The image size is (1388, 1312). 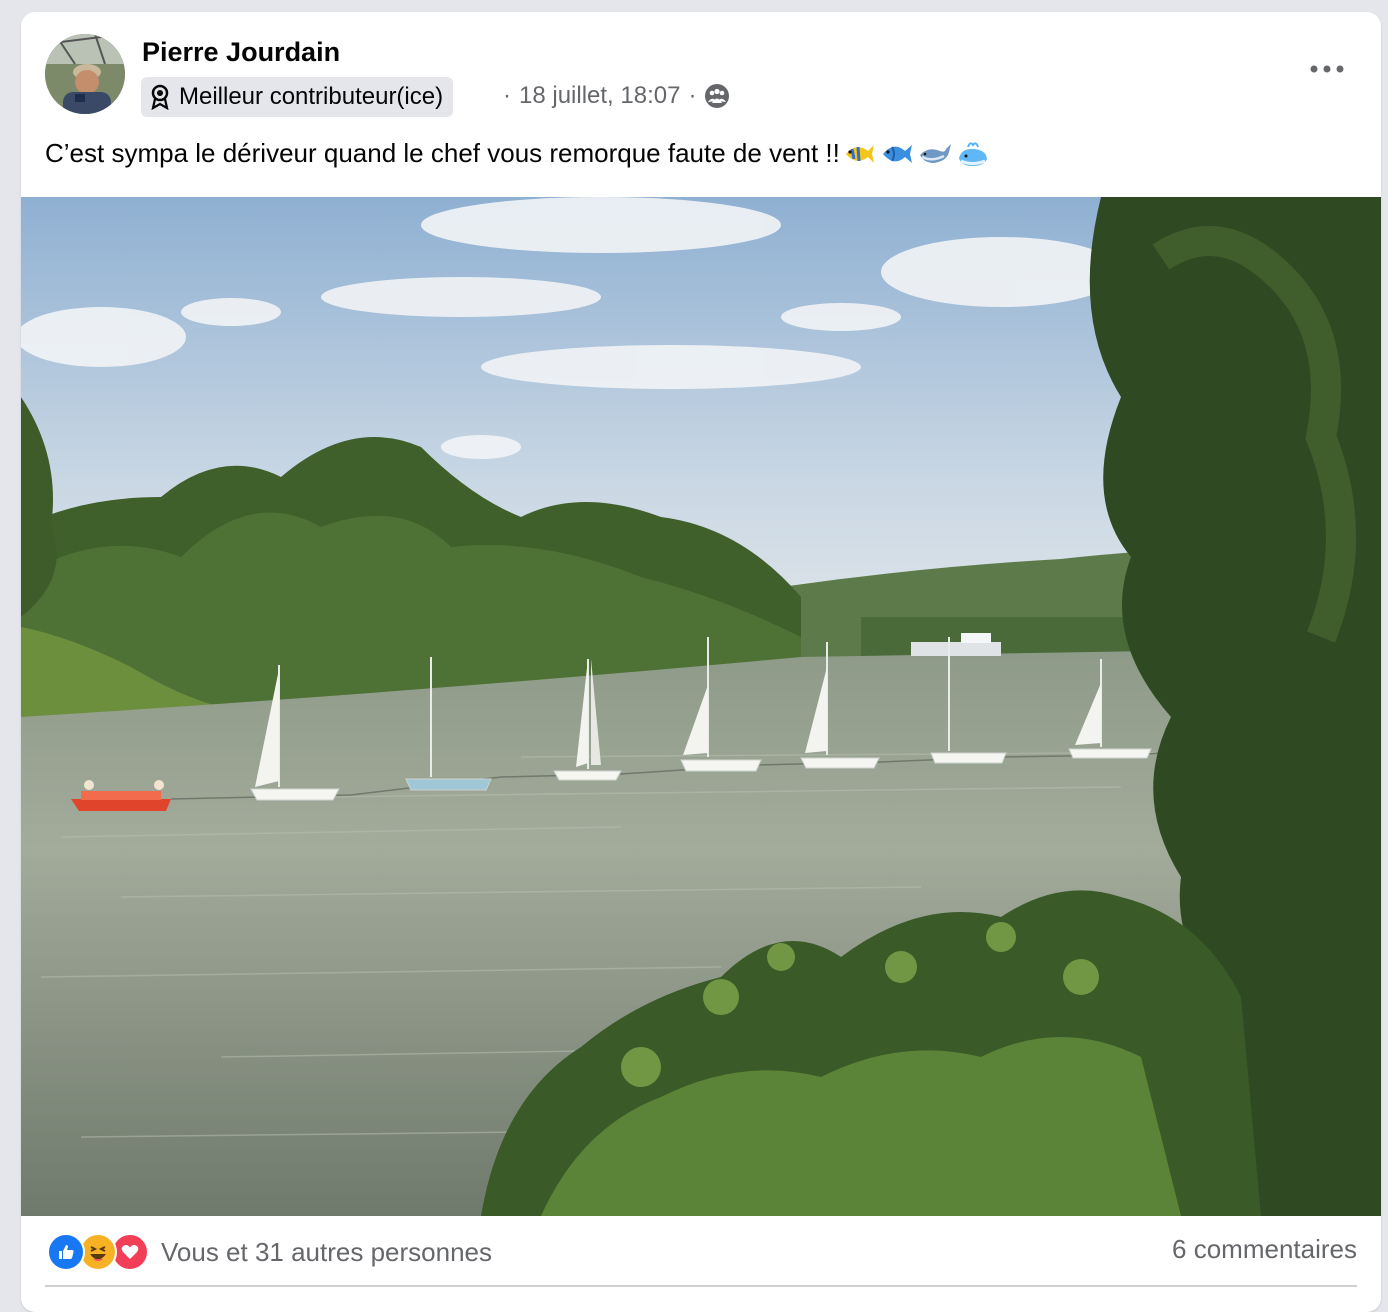 I want to click on reactions-summary: Vous et 31 autres personnes, so click(x=269, y=1252).